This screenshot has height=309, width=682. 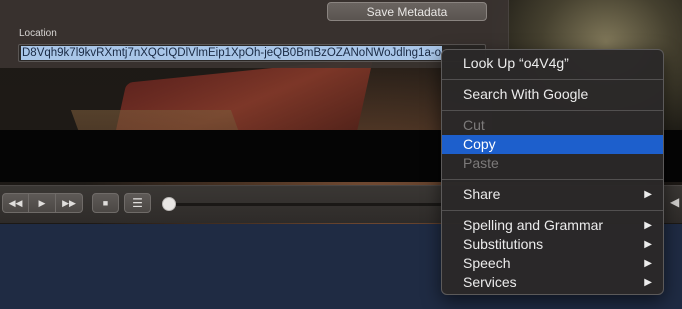 What do you see at coordinates (552, 125) in the screenshot?
I see `menu-item-cut: Cut` at bounding box center [552, 125].